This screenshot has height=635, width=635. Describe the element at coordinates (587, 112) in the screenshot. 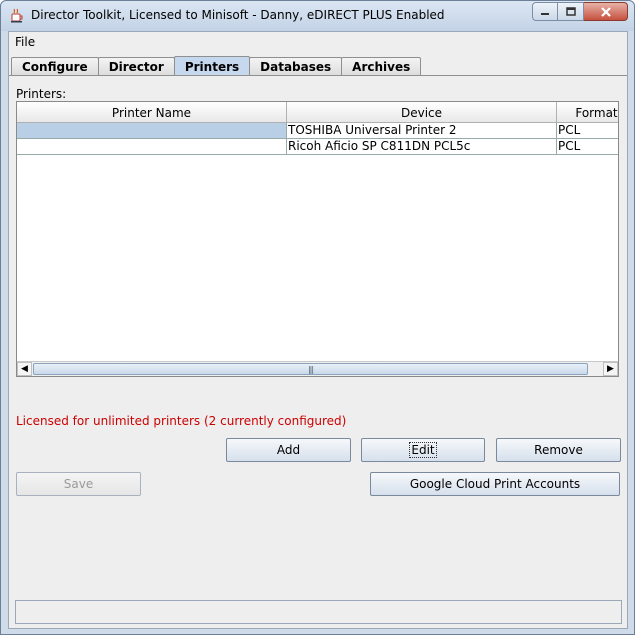

I see `column-header-format: Format` at that location.